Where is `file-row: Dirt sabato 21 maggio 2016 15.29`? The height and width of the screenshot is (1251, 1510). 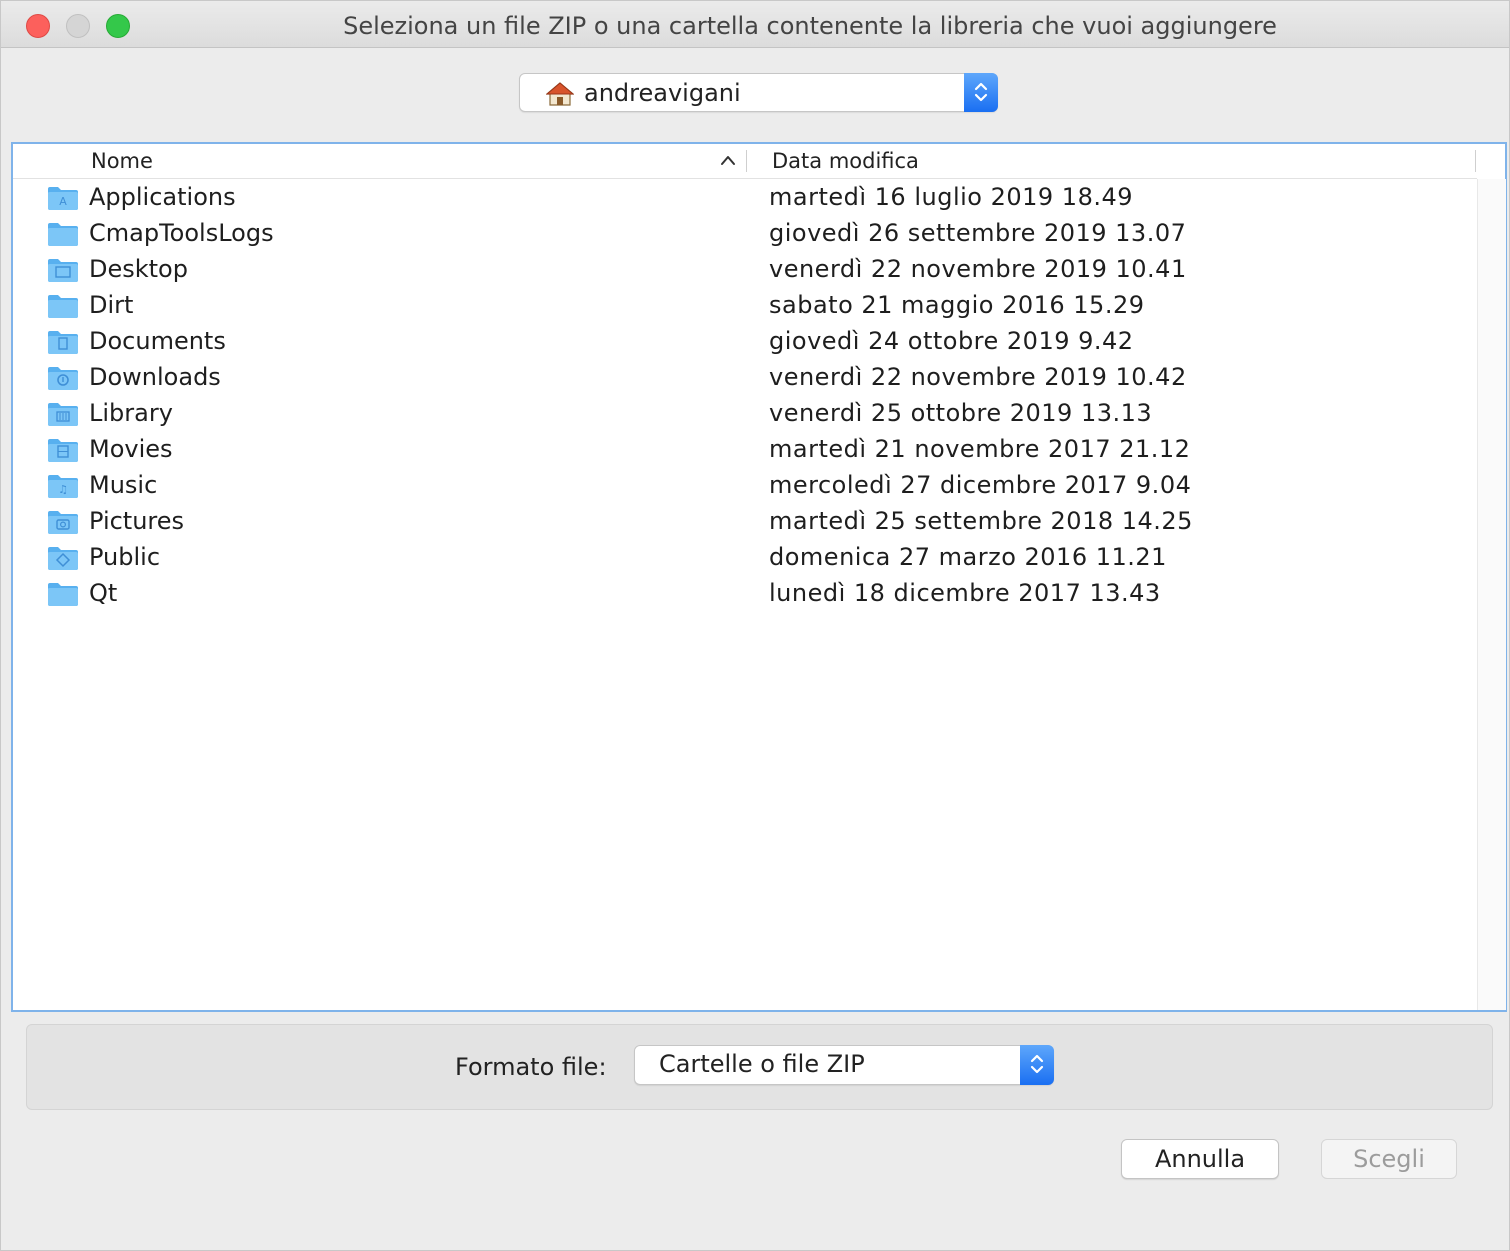 file-row: Dirt sabato 21 maggio 2016 15.29 is located at coordinates (745, 306).